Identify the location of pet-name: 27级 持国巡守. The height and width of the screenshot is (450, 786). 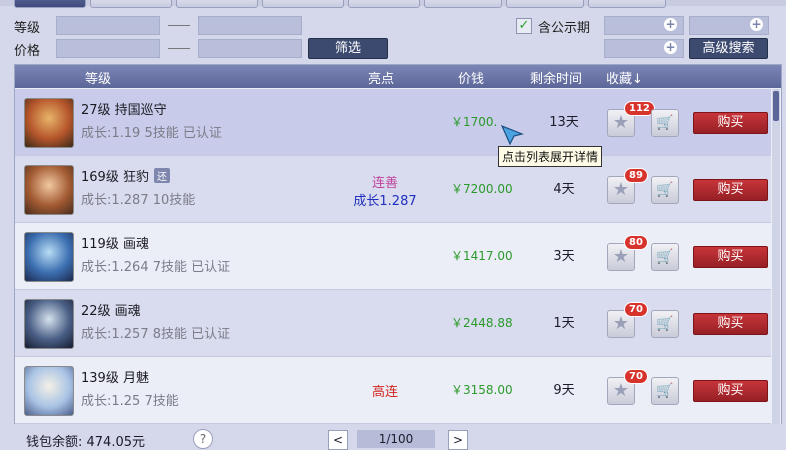
(124, 110).